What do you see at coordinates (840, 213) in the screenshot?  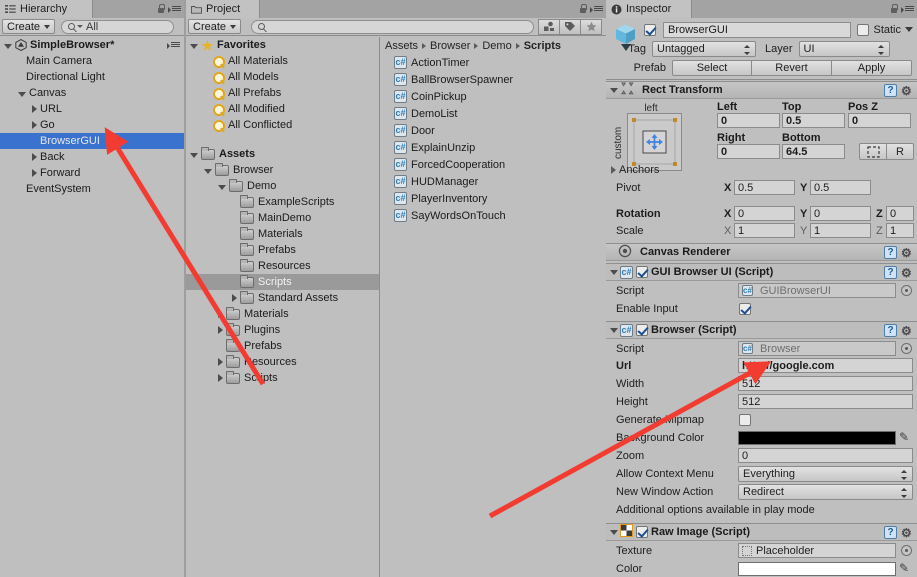 I see `rotation-y-field: 0` at bounding box center [840, 213].